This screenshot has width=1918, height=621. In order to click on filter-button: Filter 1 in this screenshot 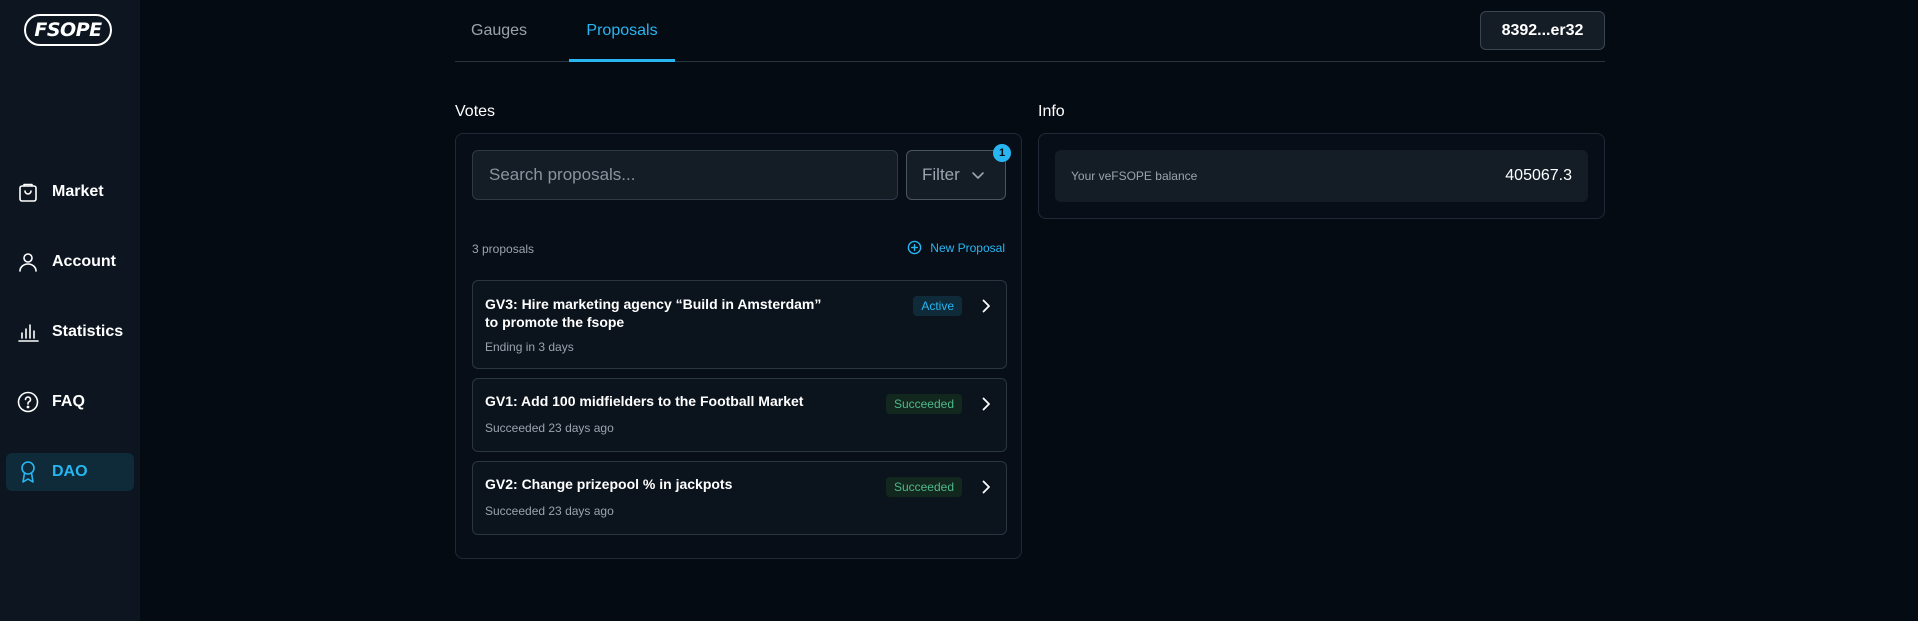, I will do `click(958, 172)`.